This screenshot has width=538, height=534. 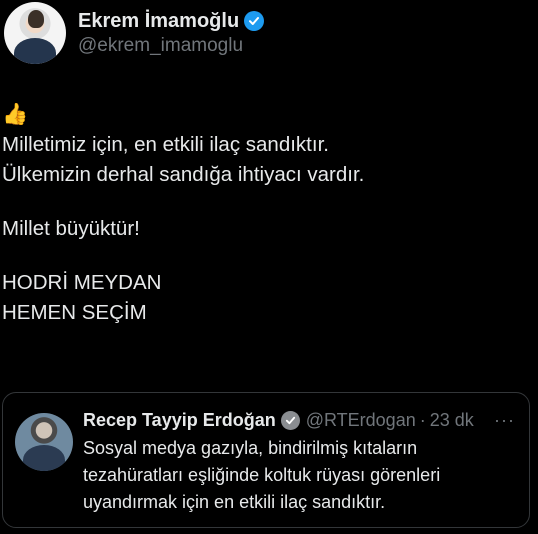 What do you see at coordinates (254, 21) in the screenshot?
I see `verified-badge-icon` at bounding box center [254, 21].